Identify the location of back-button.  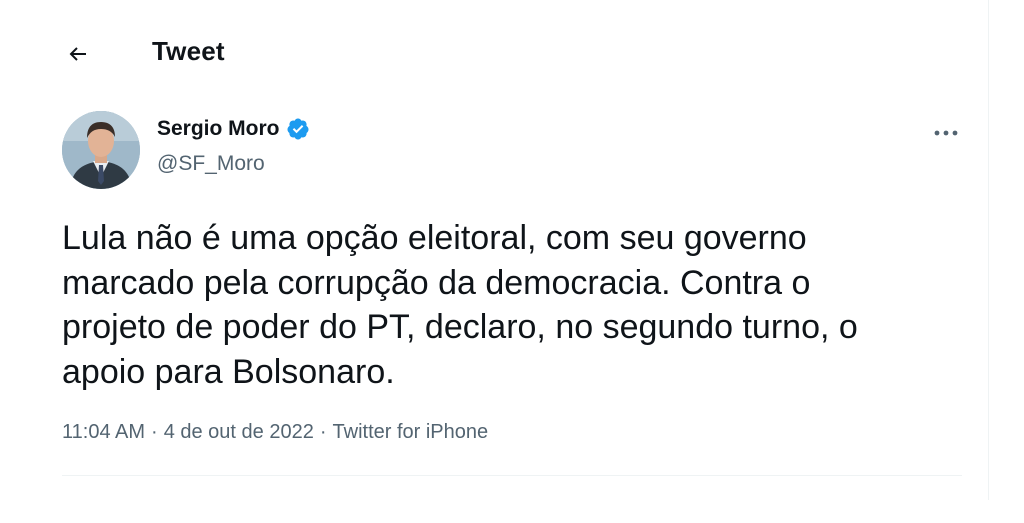
(78, 54).